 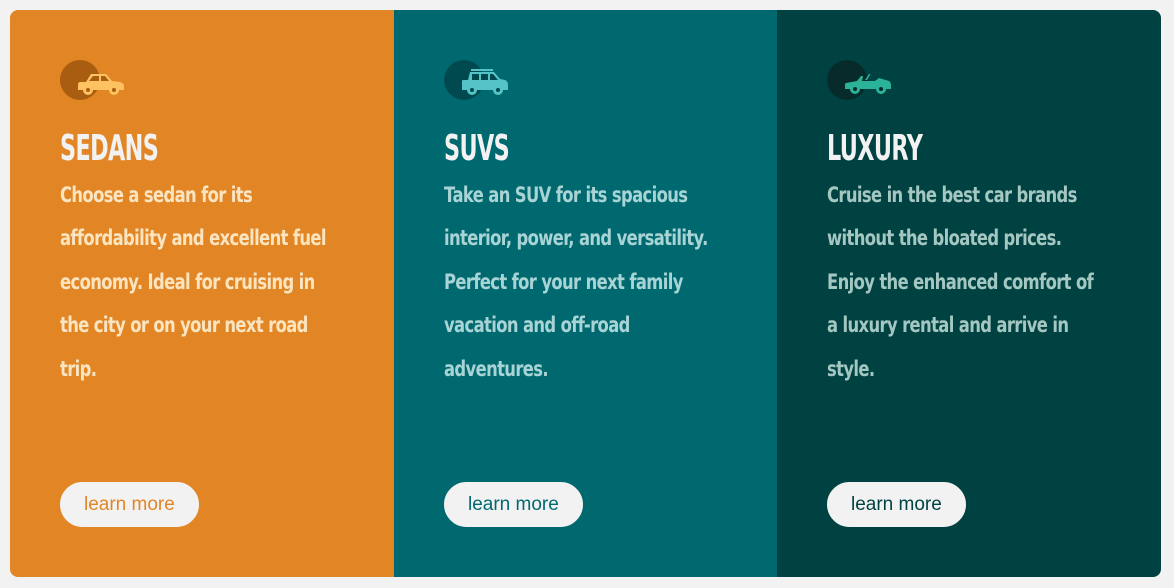 I want to click on card-title: LUXURY, so click(x=875, y=148).